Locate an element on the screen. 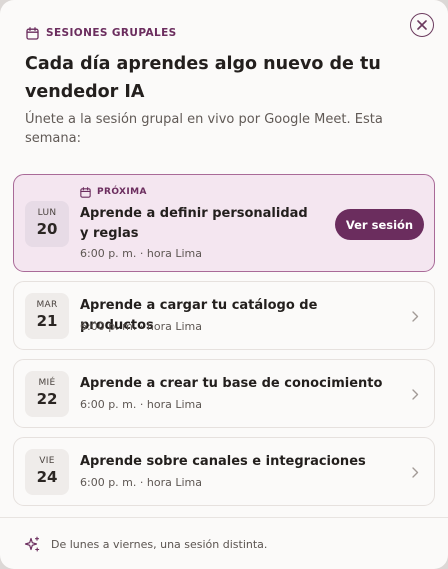 Image resolution: width=448 pixels, height=569 pixels. session-day-of-week: VIE is located at coordinates (47, 461).